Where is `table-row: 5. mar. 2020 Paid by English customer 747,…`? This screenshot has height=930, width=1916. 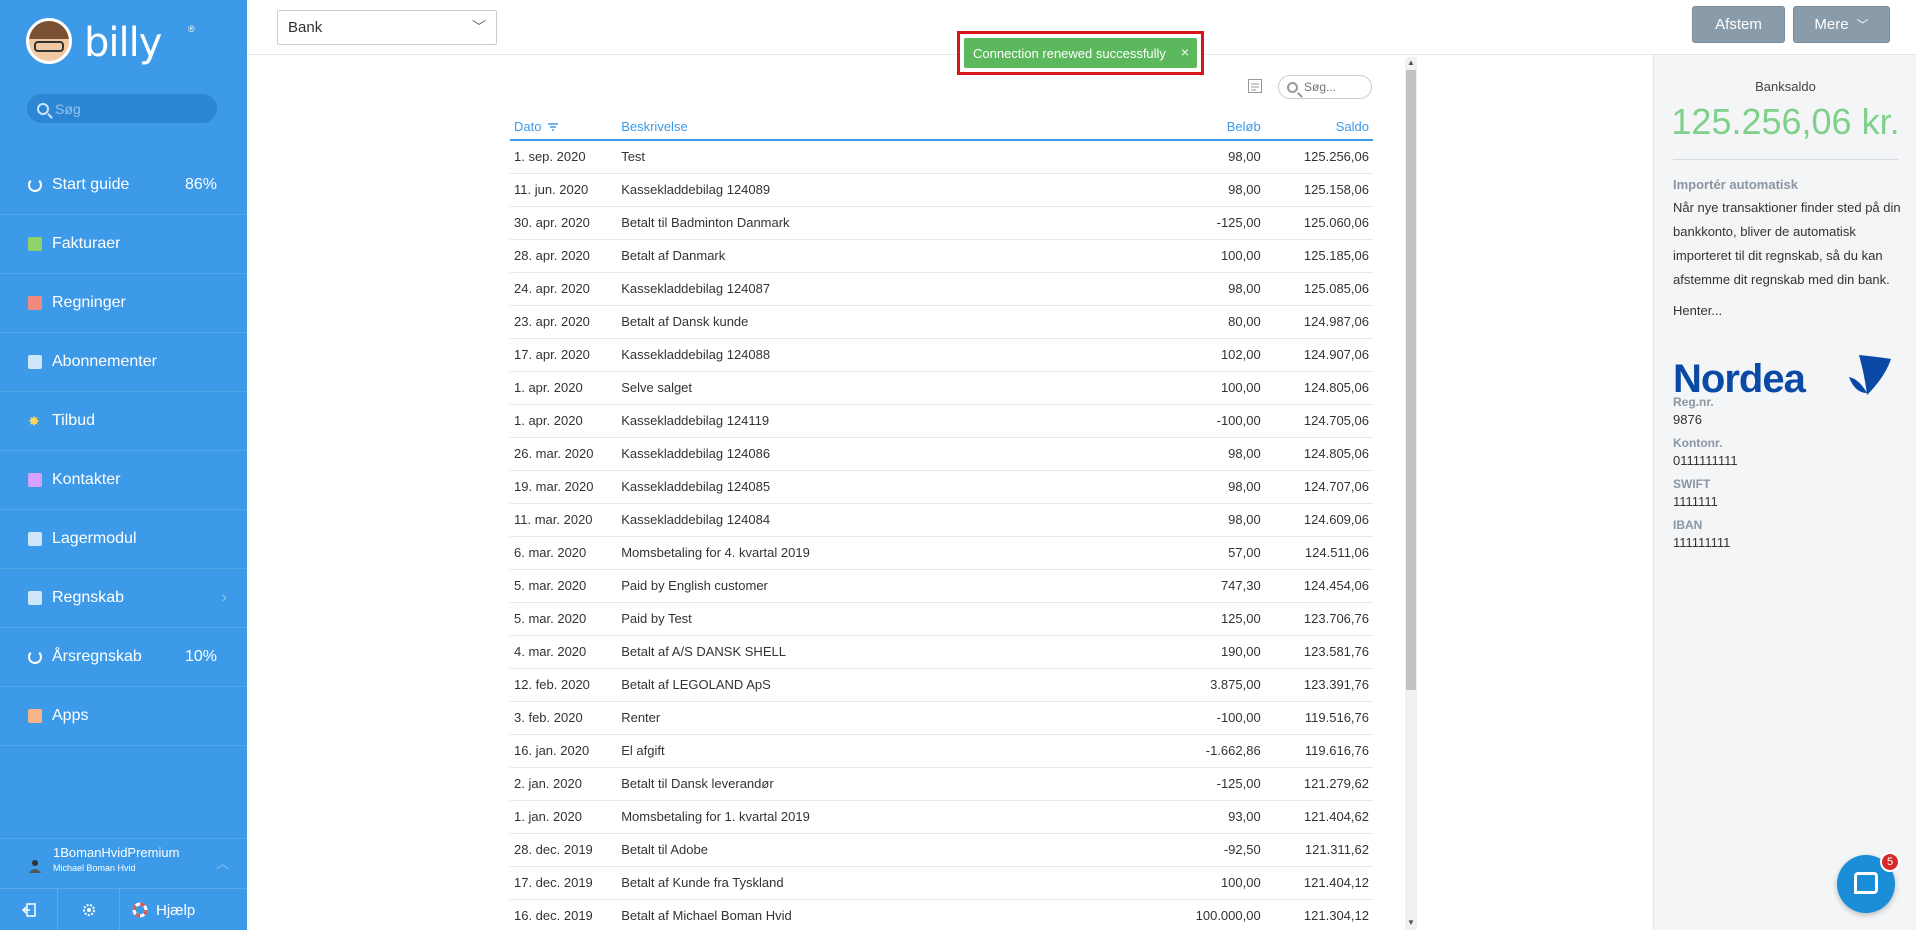 table-row: 5. mar. 2020 Paid by English customer 747,… is located at coordinates (941, 586).